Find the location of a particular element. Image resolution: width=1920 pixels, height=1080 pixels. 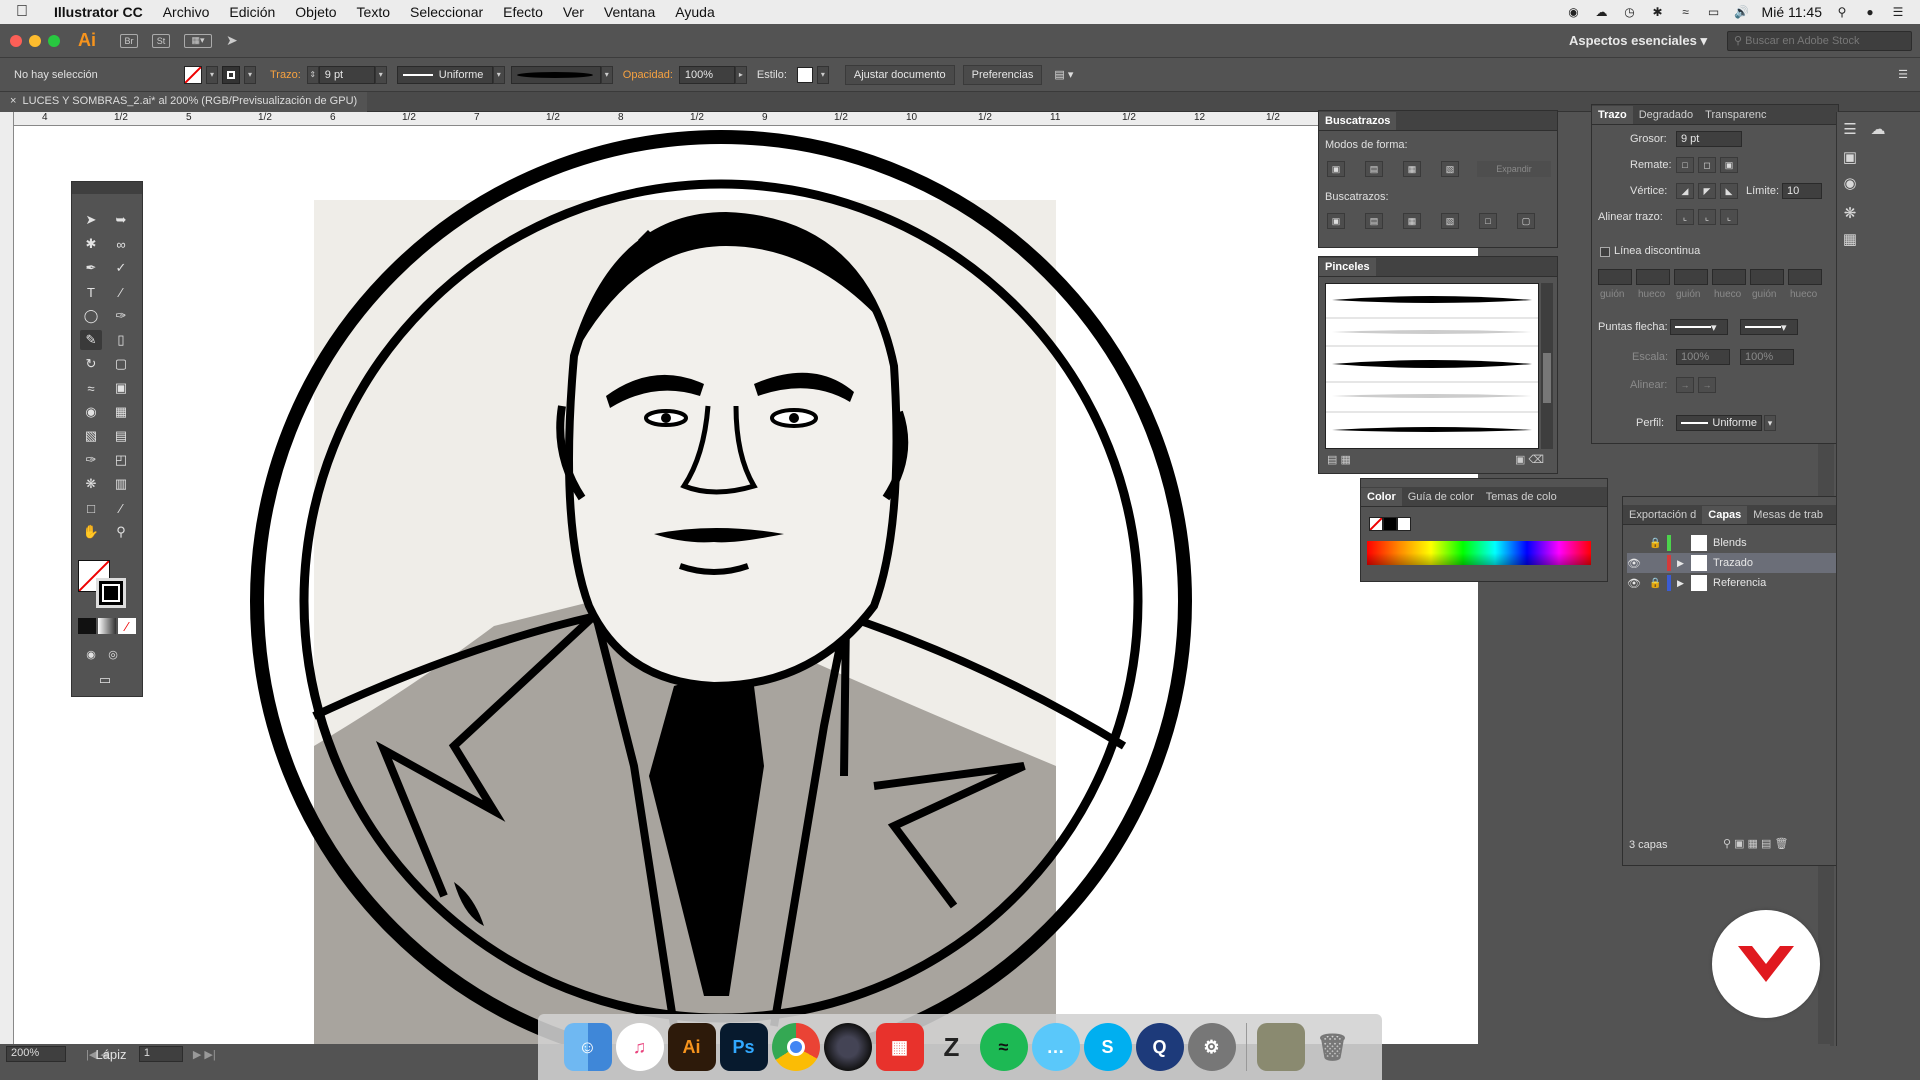

layer-row-trazado: 👁 ▶ Trazado ○ is located at coordinates (1743, 563).